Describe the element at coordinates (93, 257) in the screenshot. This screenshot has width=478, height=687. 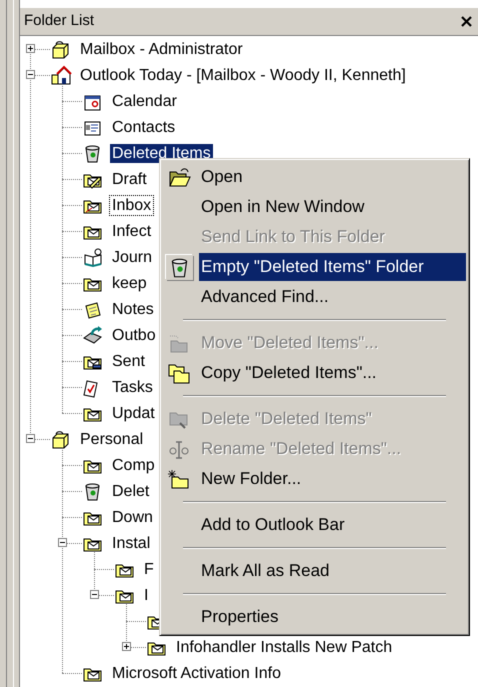
I see `book-icon` at that location.